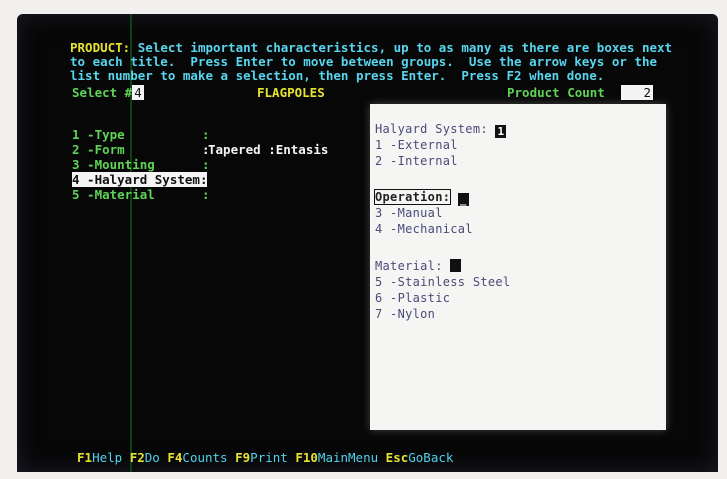  I want to click on material-box, so click(456, 265).